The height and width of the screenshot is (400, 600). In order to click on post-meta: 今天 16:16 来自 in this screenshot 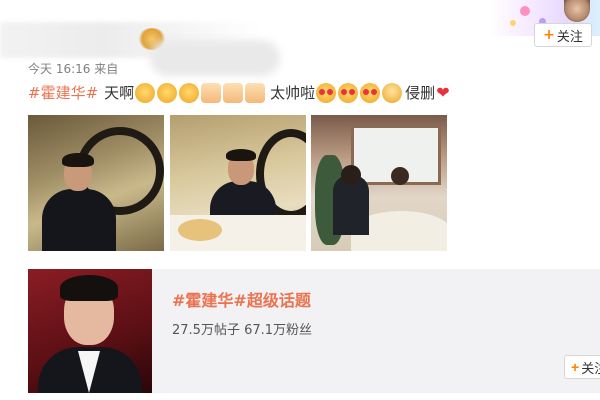, I will do `click(73, 69)`.